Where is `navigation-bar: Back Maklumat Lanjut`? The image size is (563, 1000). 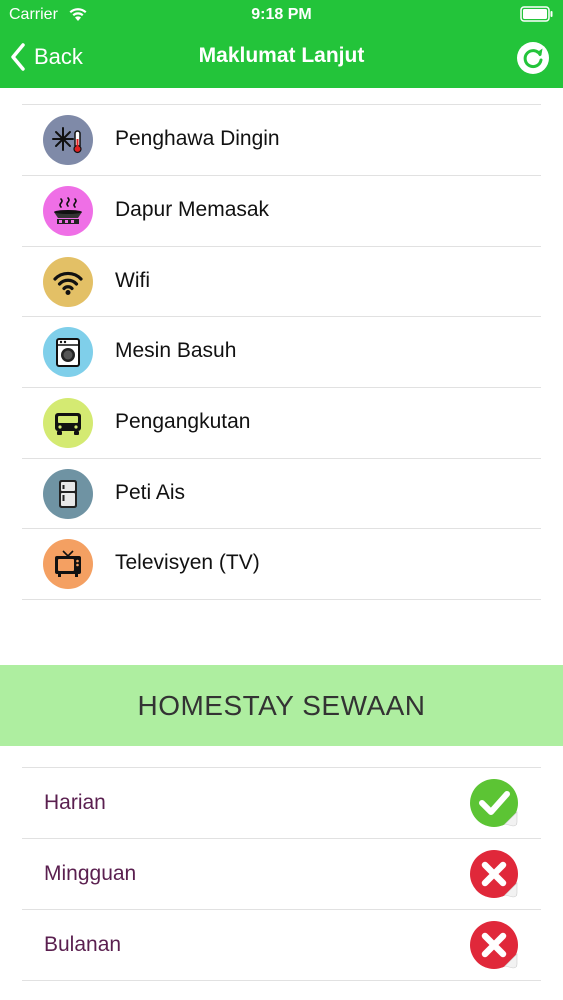 navigation-bar: Back Maklumat Lanjut is located at coordinates (281, 59).